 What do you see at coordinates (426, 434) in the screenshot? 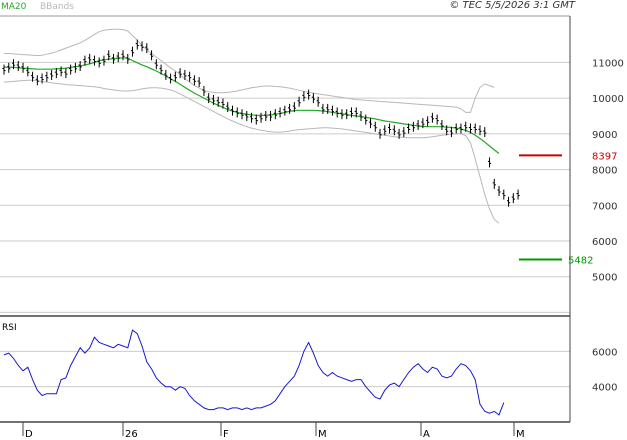
I see `x-tick-label: A` at bounding box center [426, 434].